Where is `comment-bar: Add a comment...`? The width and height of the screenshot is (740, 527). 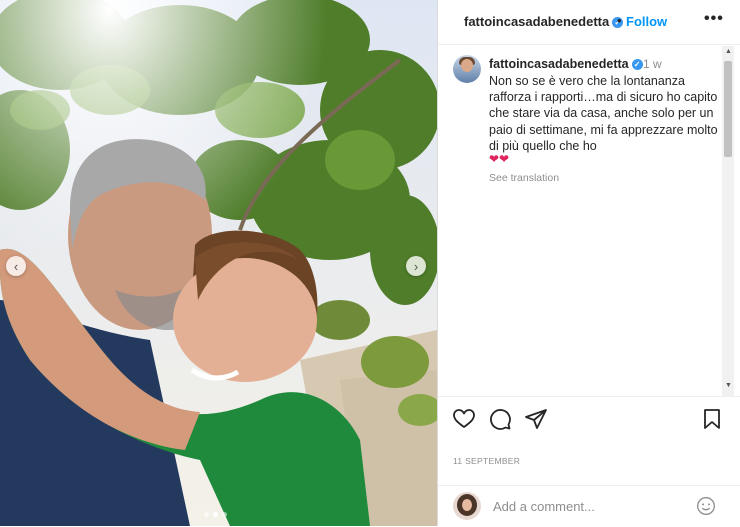 comment-bar: Add a comment... is located at coordinates (589, 506).